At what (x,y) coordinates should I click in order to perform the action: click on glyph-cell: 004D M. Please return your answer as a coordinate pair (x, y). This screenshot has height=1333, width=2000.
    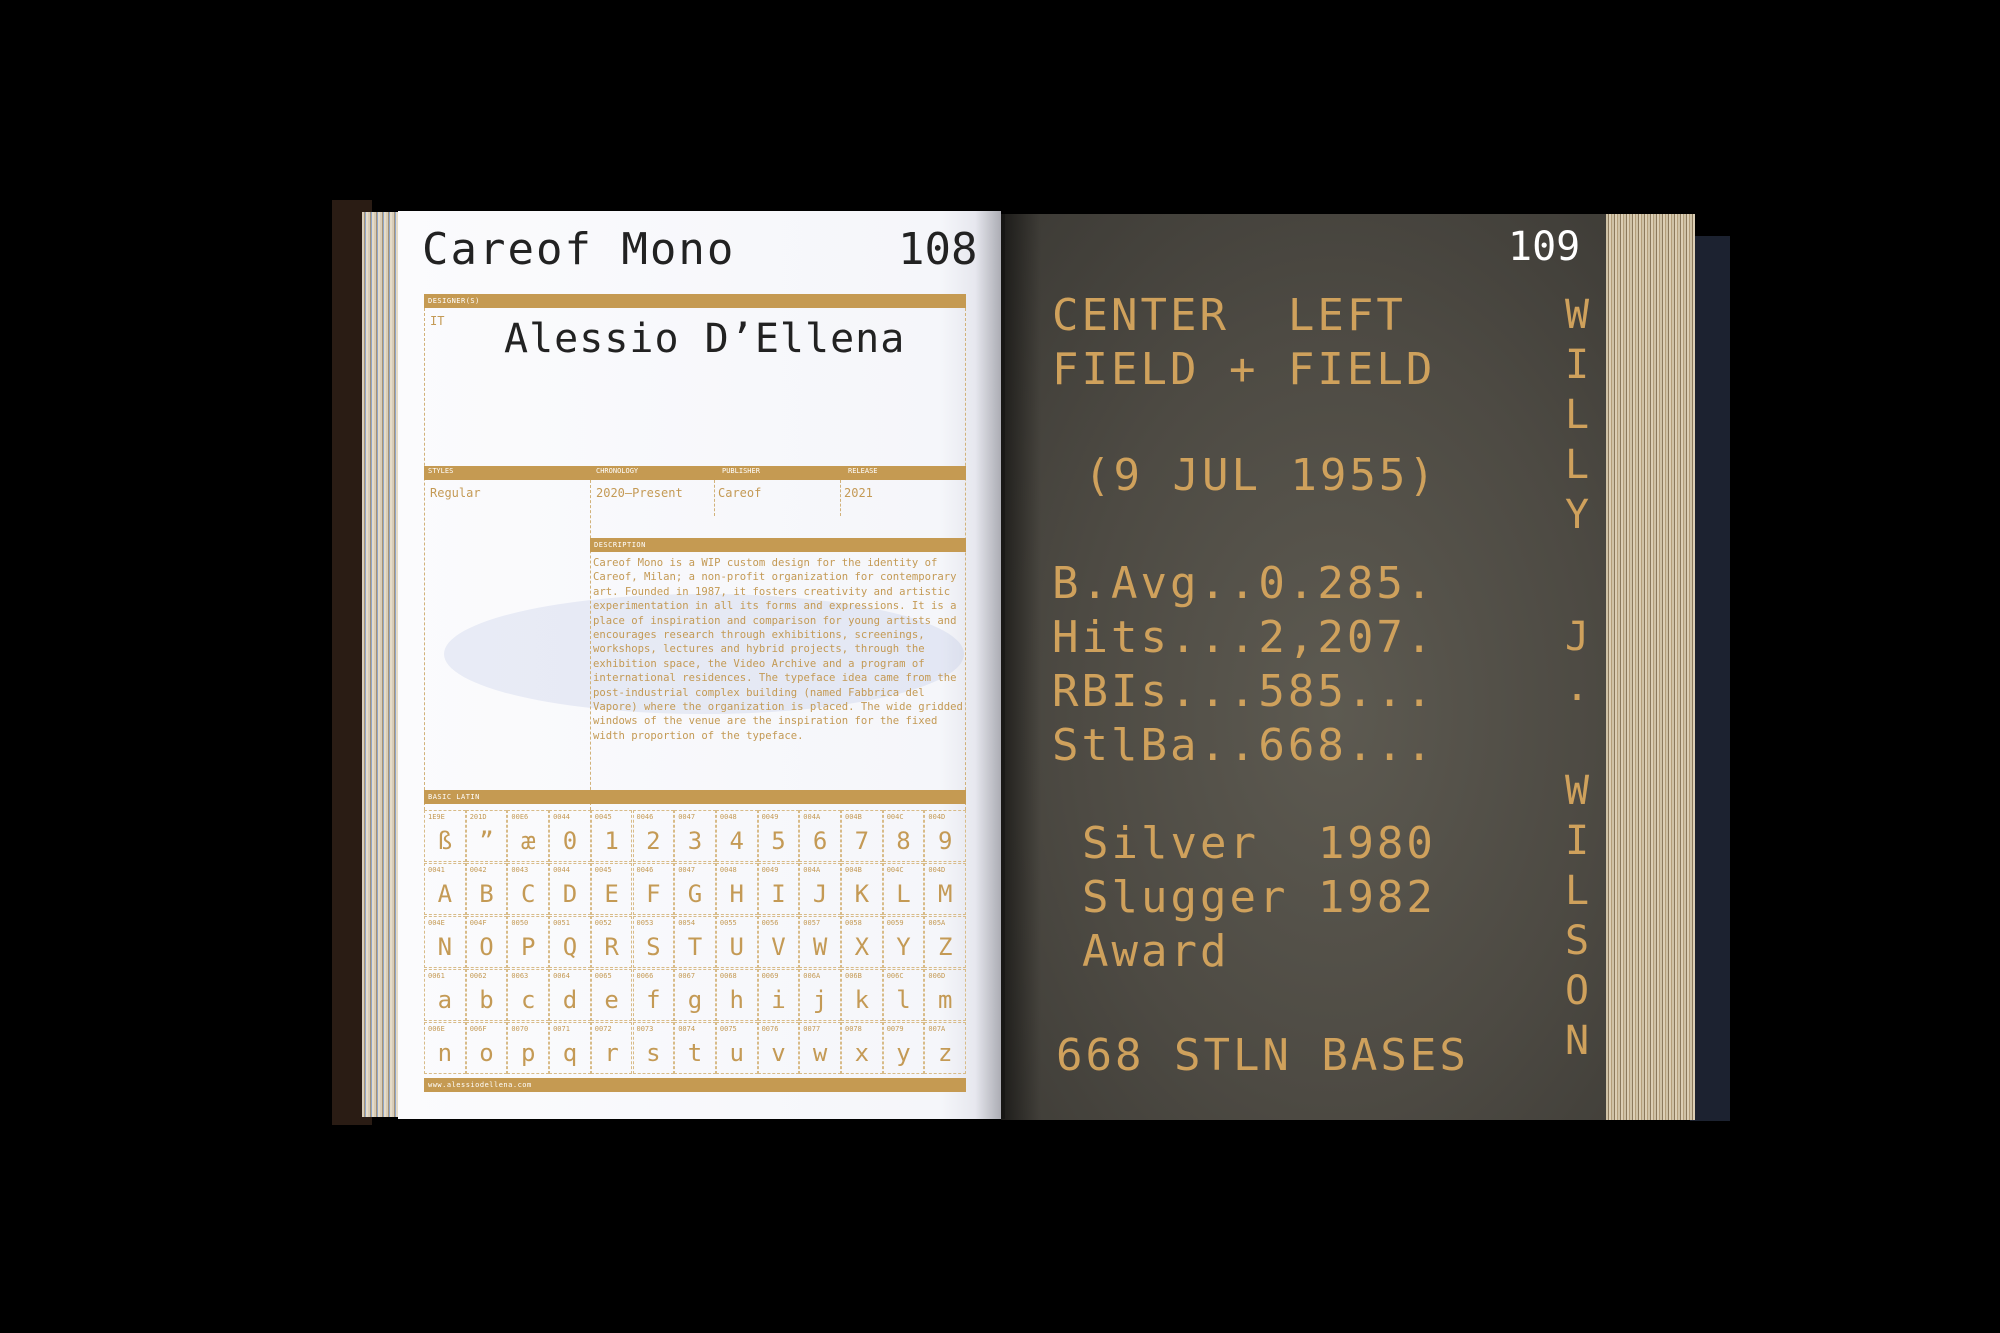
    Looking at the image, I should click on (945, 889).